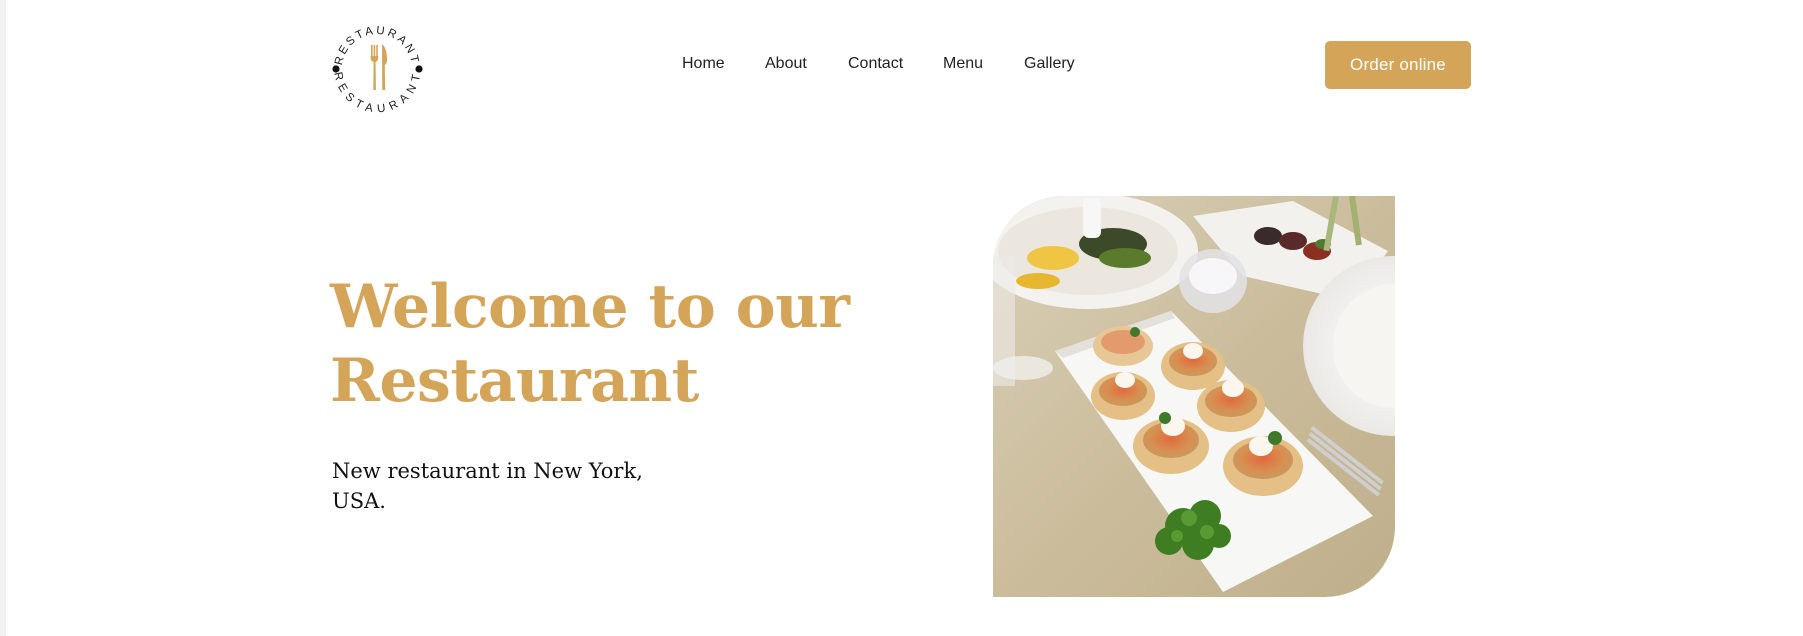 This screenshot has height=636, width=1803. I want to click on logo-dot-left, so click(336, 69).